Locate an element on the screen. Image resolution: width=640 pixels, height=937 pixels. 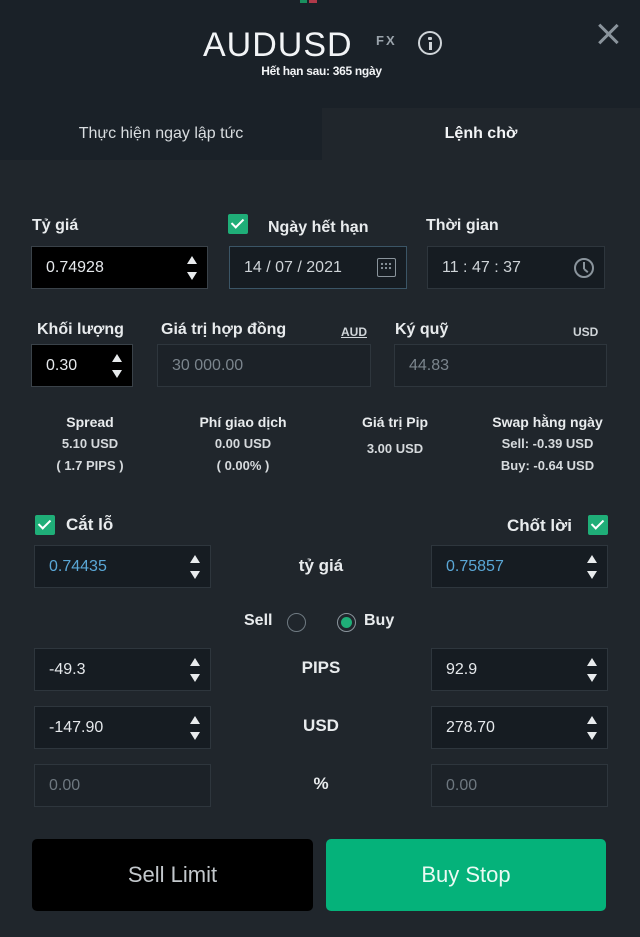
margin-currency: USD is located at coordinates (586, 332).